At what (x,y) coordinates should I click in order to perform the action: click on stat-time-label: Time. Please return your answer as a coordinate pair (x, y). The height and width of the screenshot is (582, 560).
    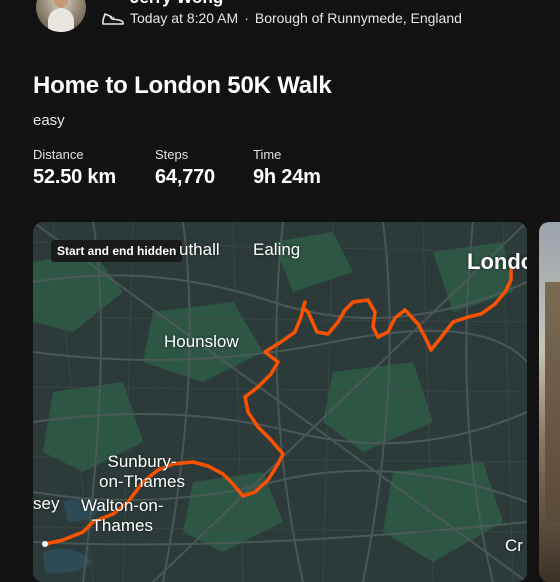
    Looking at the image, I should click on (267, 154).